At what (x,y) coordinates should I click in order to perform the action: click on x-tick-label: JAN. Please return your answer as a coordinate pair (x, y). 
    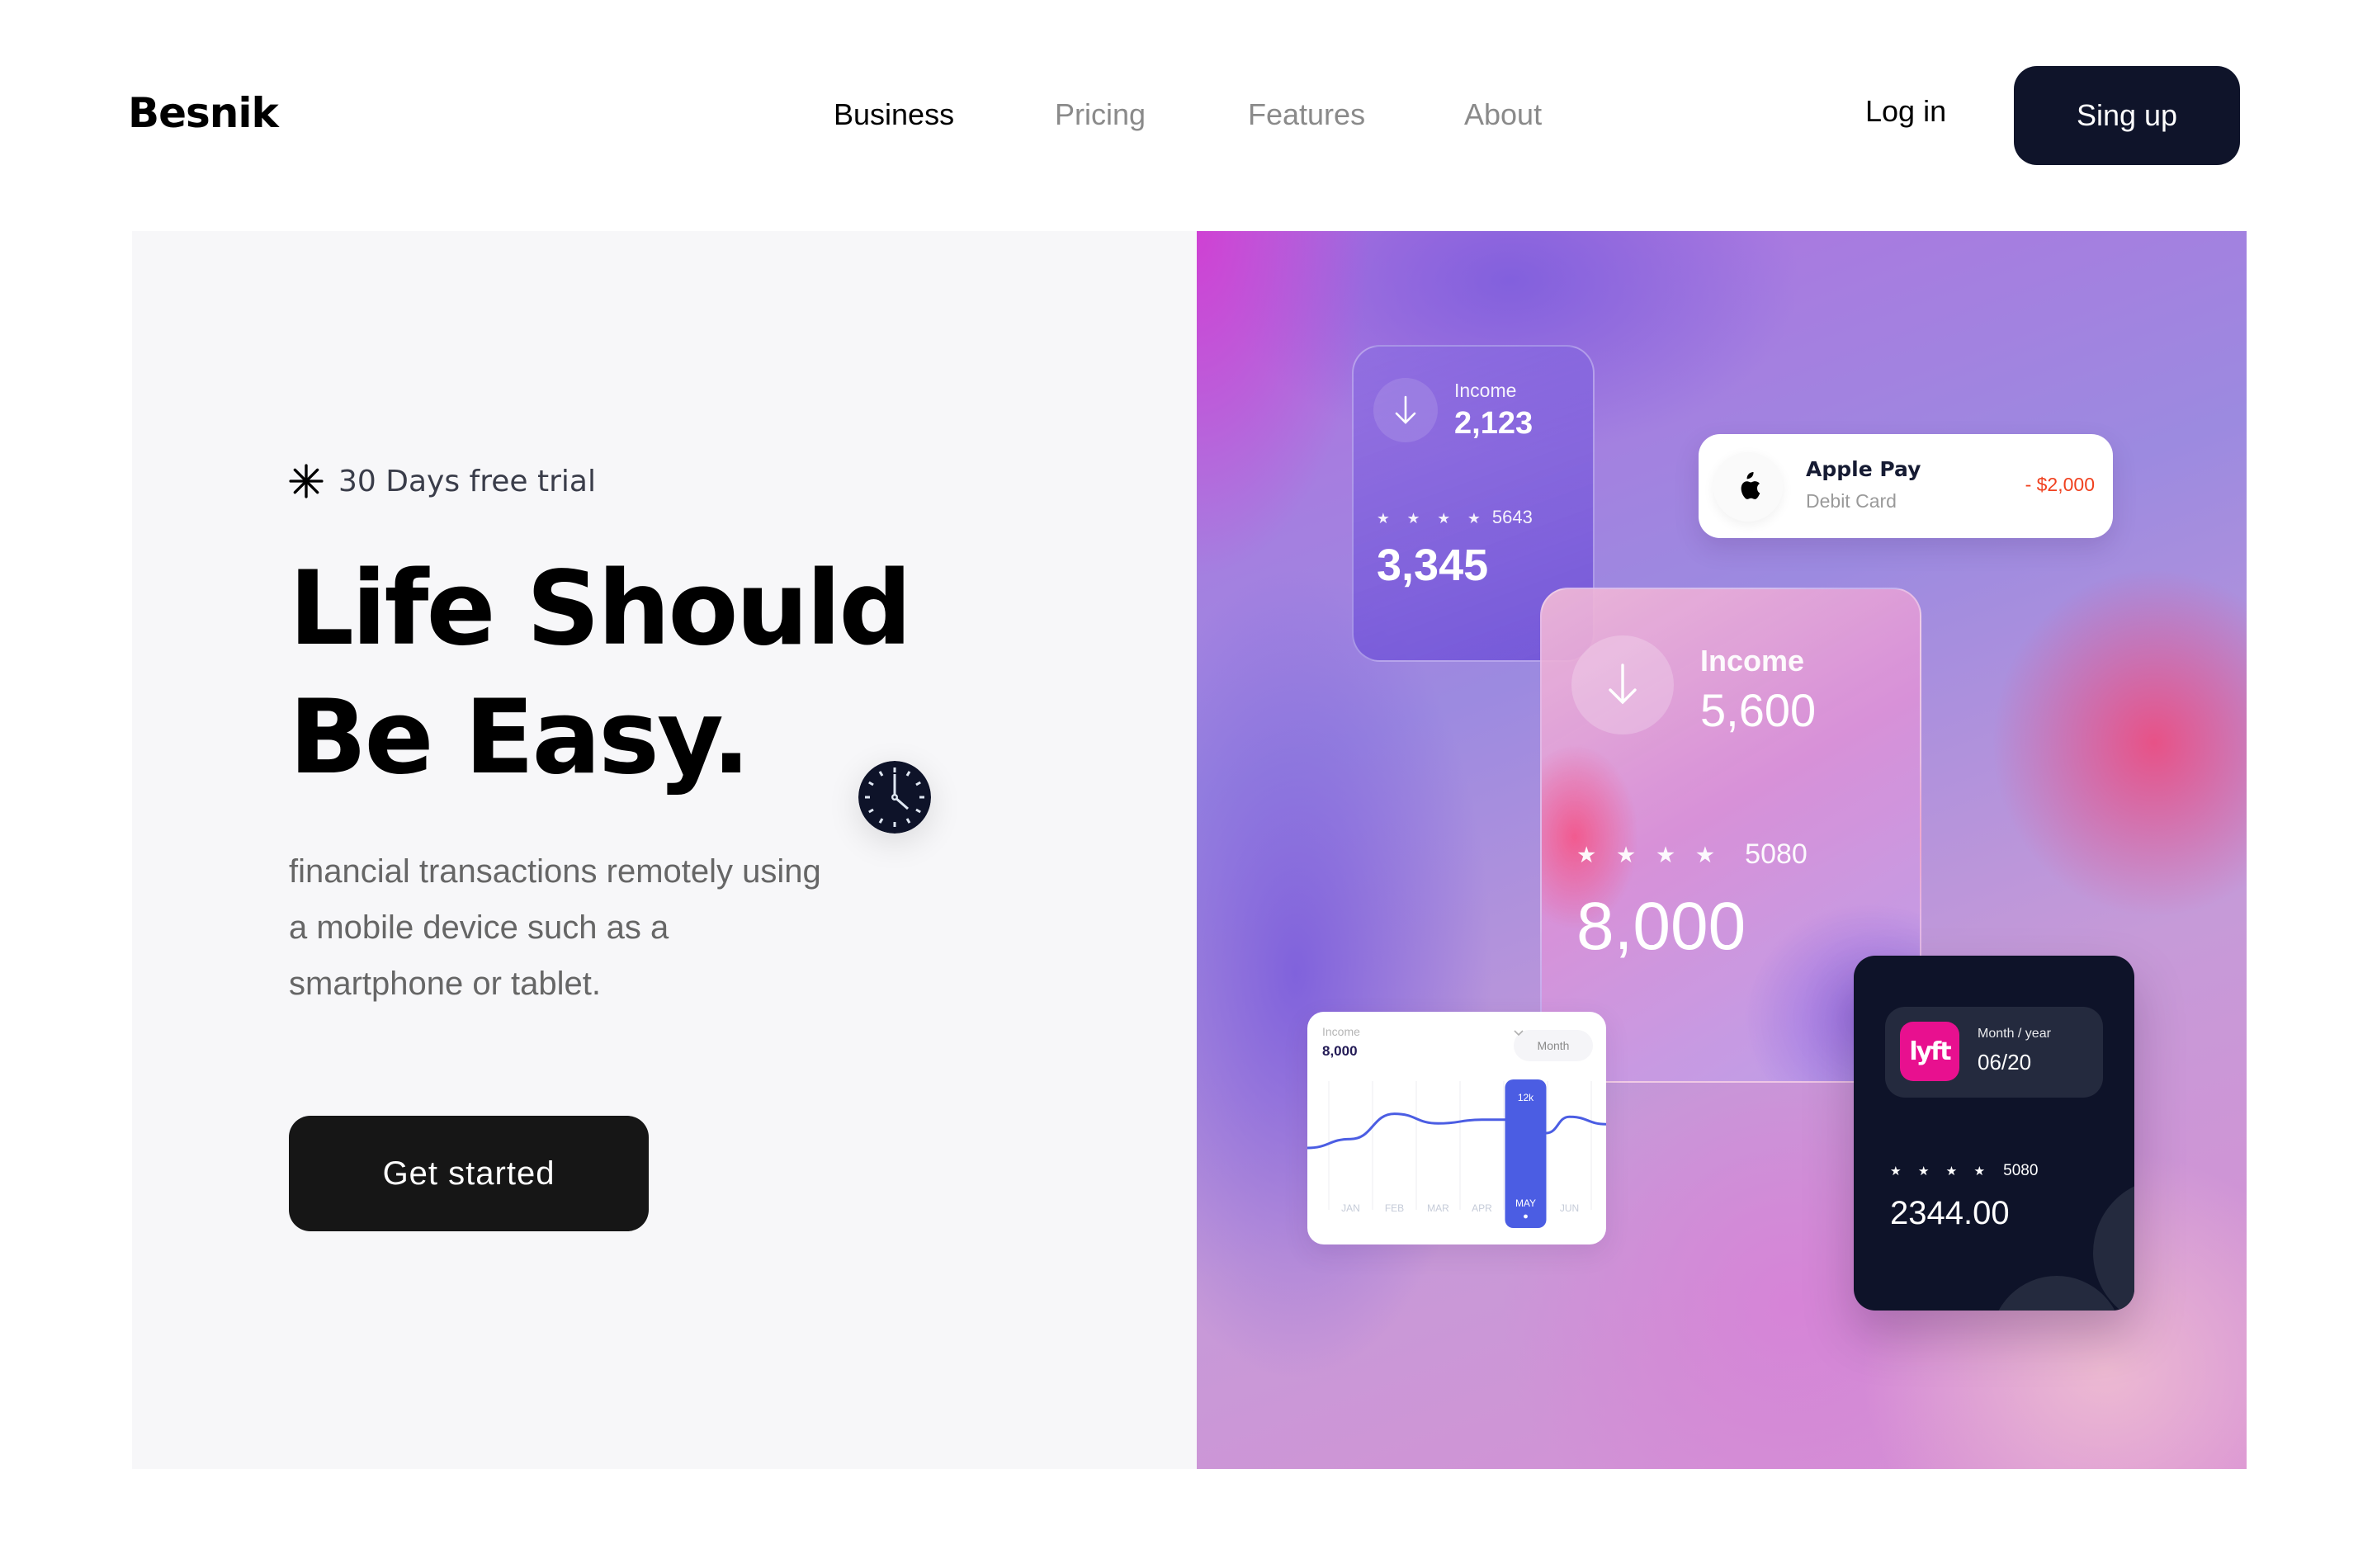
    Looking at the image, I should click on (1350, 1208).